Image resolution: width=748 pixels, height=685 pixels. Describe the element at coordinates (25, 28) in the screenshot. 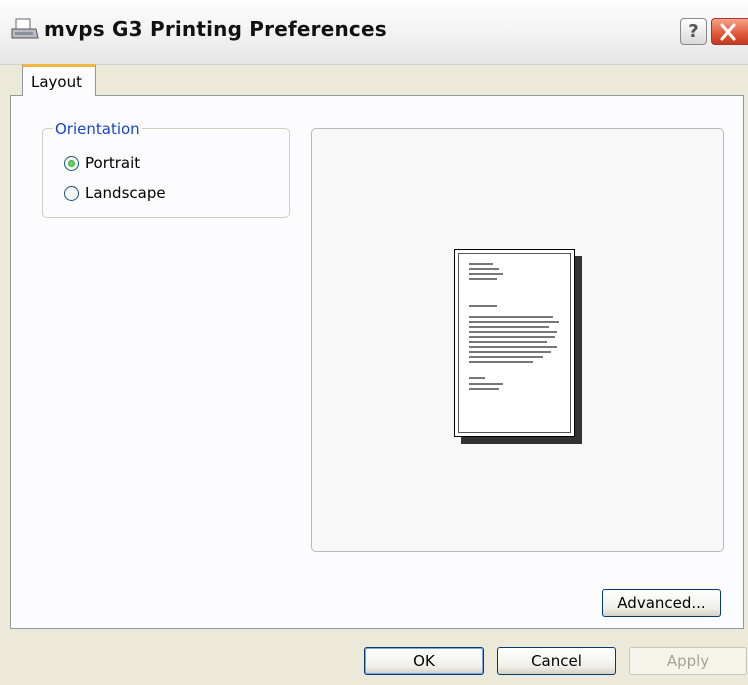

I see `printer-icon` at that location.